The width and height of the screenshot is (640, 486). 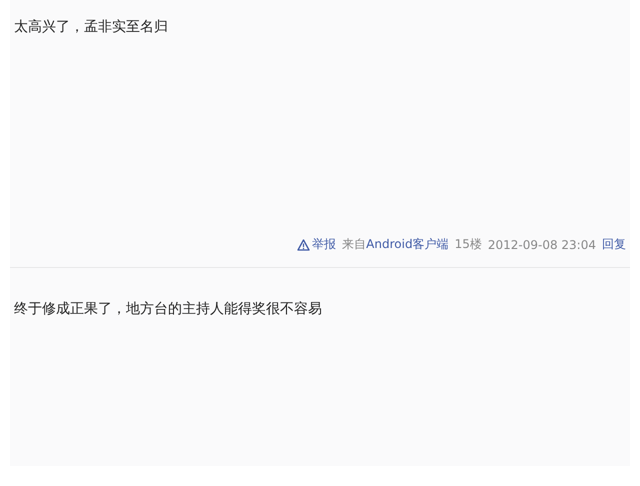 I want to click on floor-number: 15楼, so click(x=468, y=244).